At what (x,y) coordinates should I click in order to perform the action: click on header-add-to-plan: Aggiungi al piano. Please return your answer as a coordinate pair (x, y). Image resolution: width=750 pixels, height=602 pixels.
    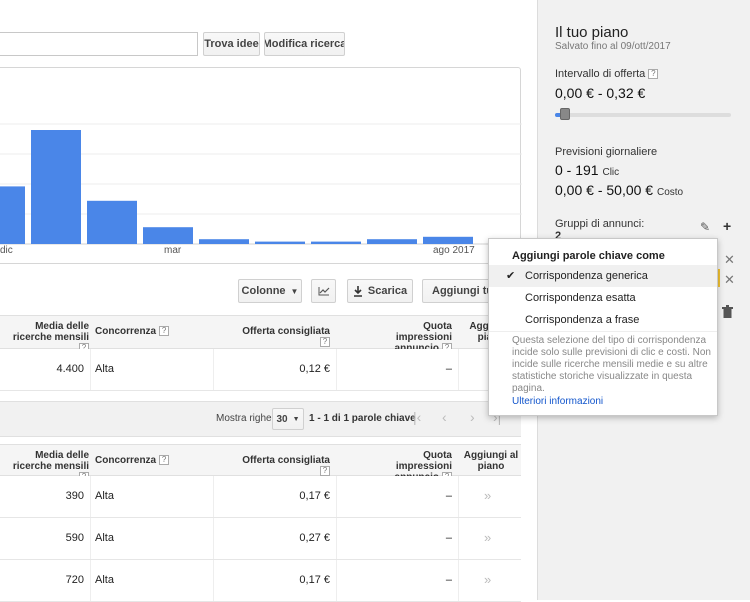
    Looking at the image, I should click on (491, 461).